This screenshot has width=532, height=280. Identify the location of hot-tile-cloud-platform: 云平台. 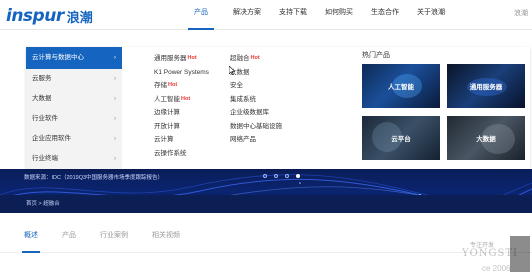
(401, 138).